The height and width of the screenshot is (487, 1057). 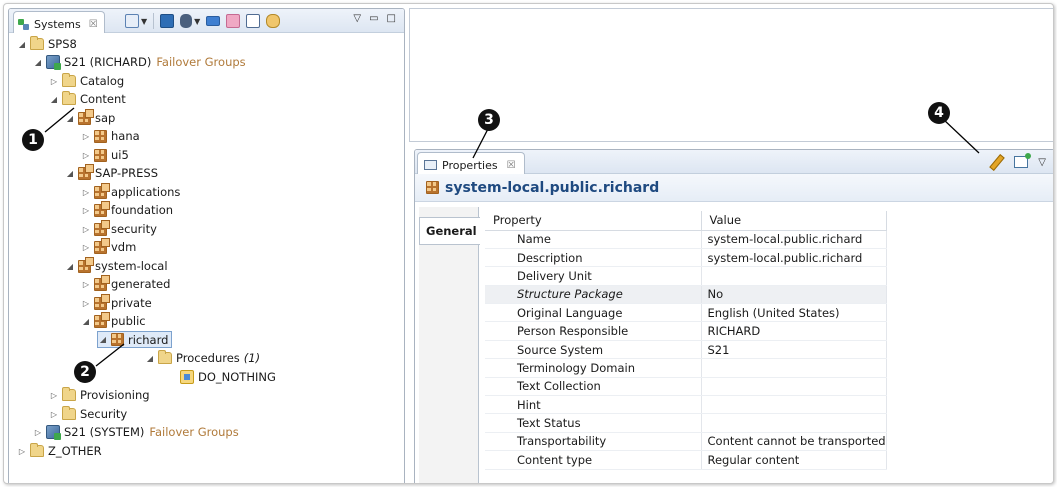 I want to click on table-row: Person Responsible RICHARD, so click(x=686, y=331).